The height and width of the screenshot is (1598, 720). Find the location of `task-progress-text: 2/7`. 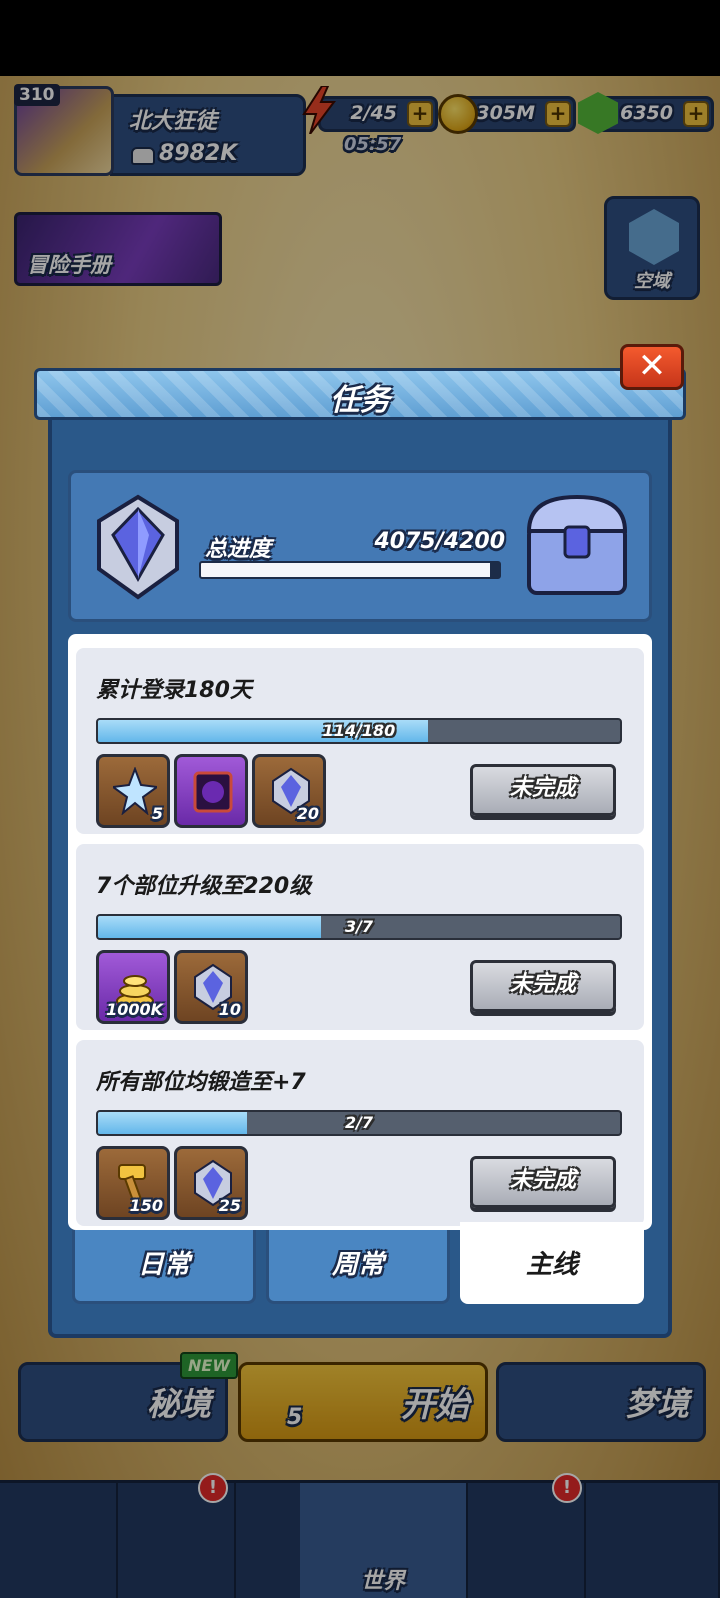

task-progress-text: 2/7 is located at coordinates (359, 1122).